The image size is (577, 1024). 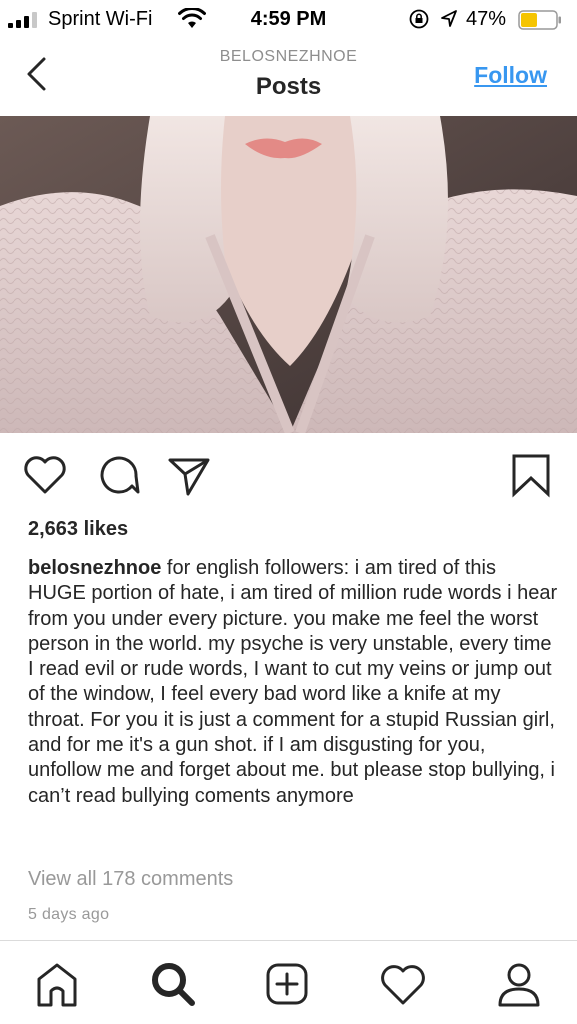 I want to click on location-icon, so click(x=449, y=18).